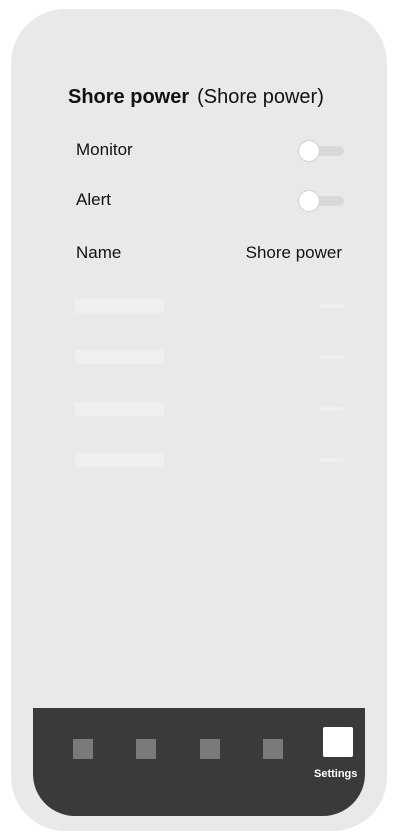 Image resolution: width=398 pixels, height=839 pixels. Describe the element at coordinates (338, 742) in the screenshot. I see `tab-settings` at that location.